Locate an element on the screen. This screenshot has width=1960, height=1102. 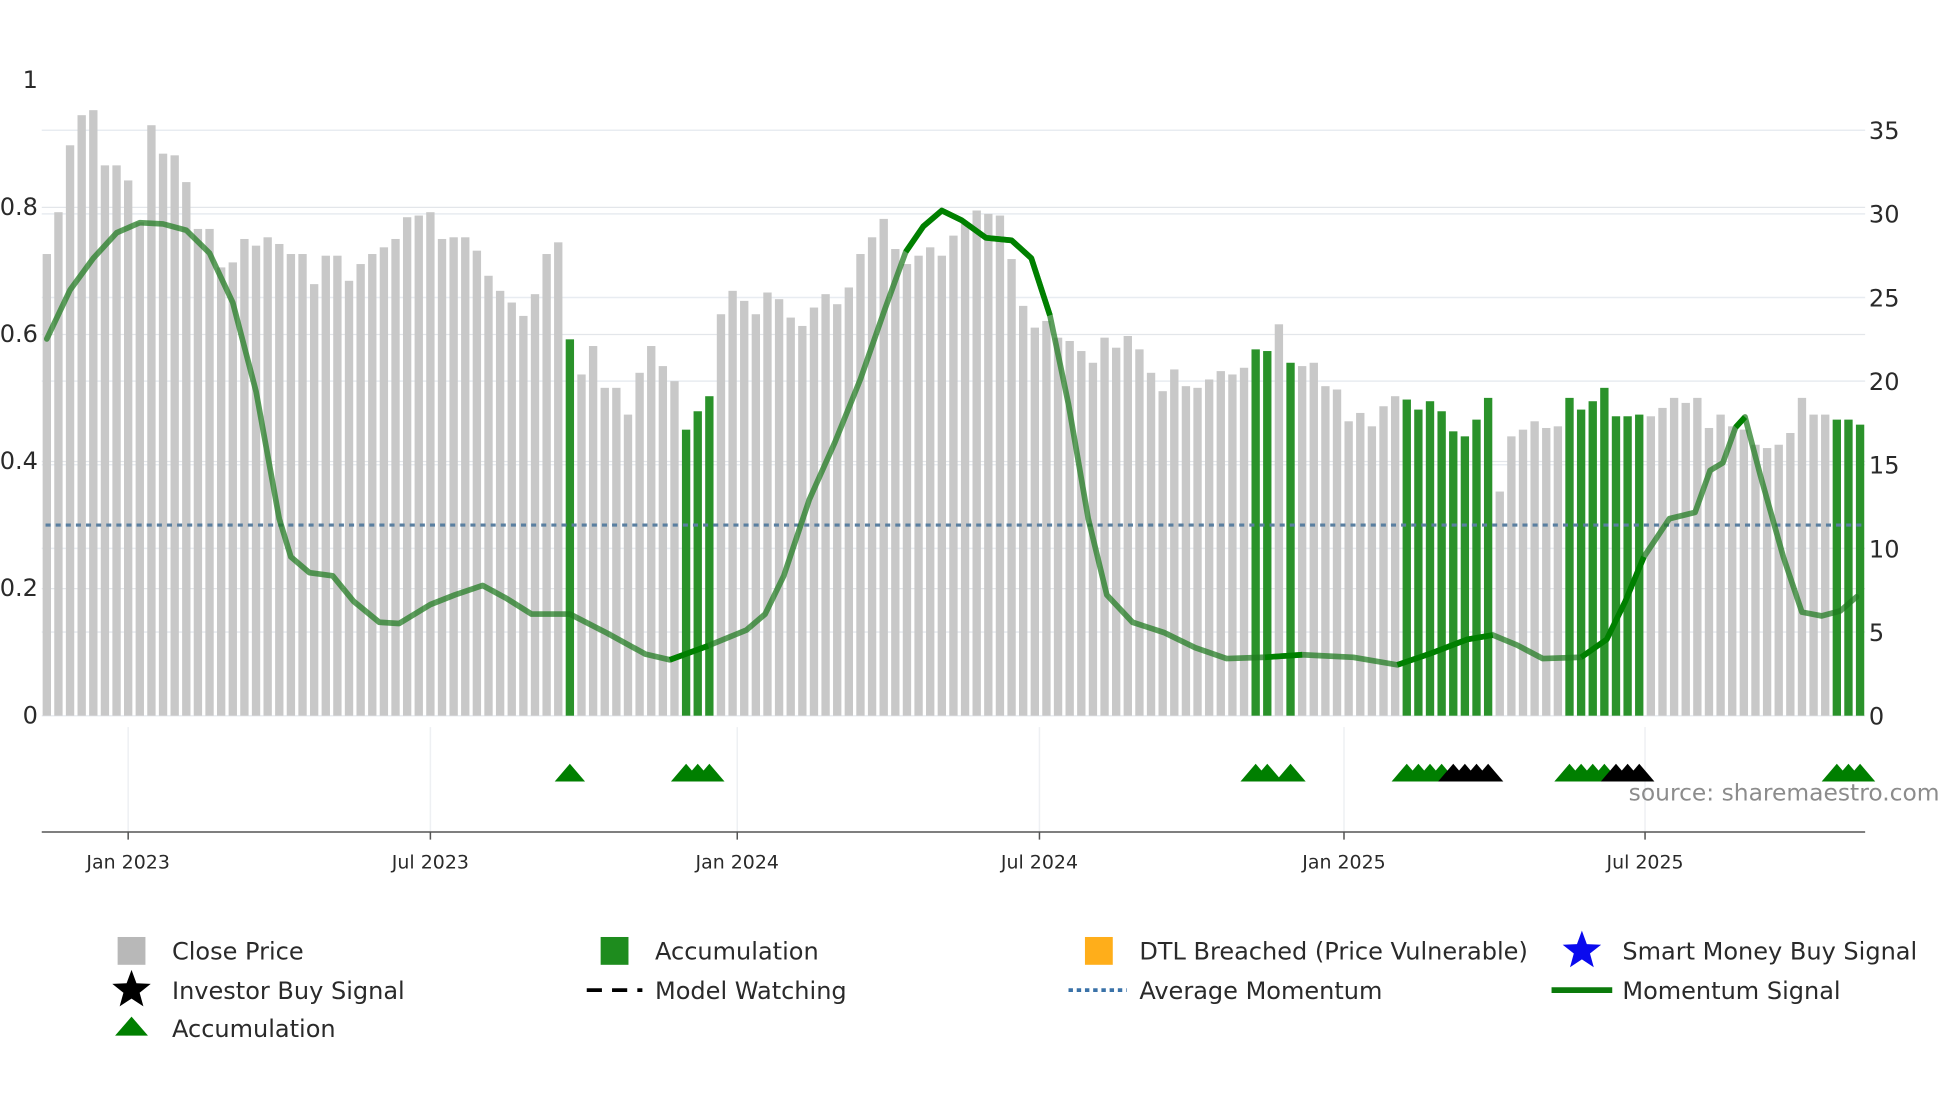
legend-label: Close Price is located at coordinates (238, 952).